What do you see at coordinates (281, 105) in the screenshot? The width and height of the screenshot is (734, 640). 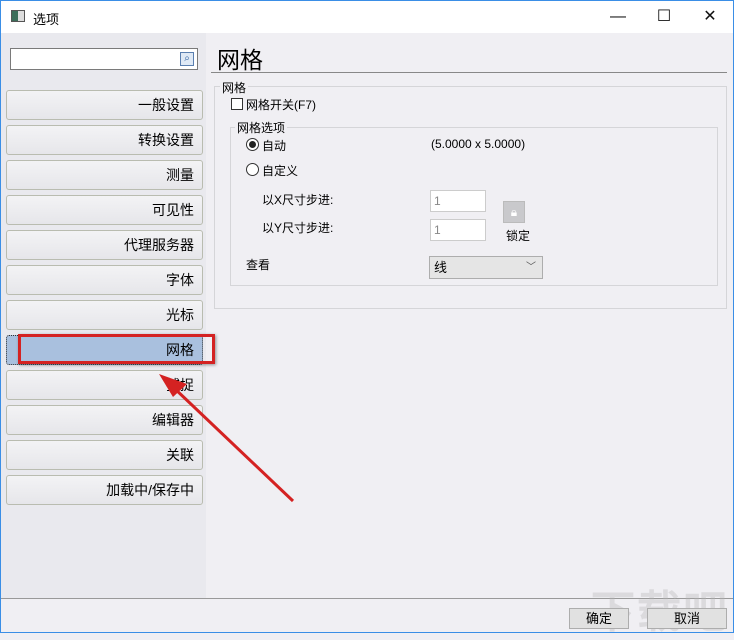 I see `grid-toggle-label: 网格开关(F7)` at bounding box center [281, 105].